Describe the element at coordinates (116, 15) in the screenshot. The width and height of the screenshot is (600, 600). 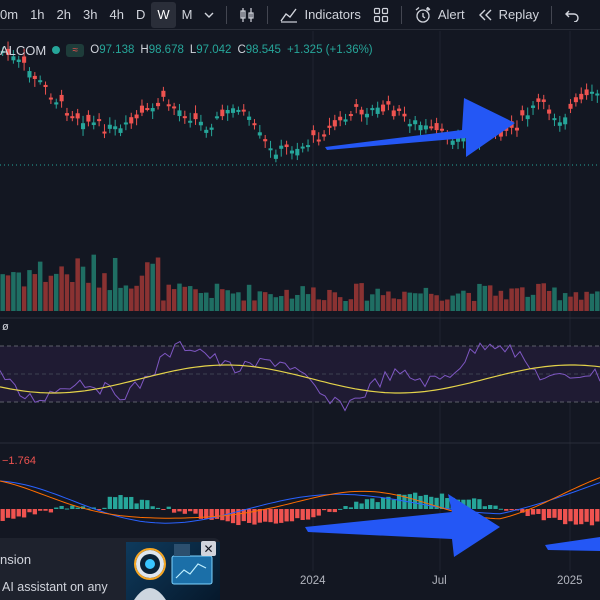
I see `timeframe-4h: 4h` at that location.